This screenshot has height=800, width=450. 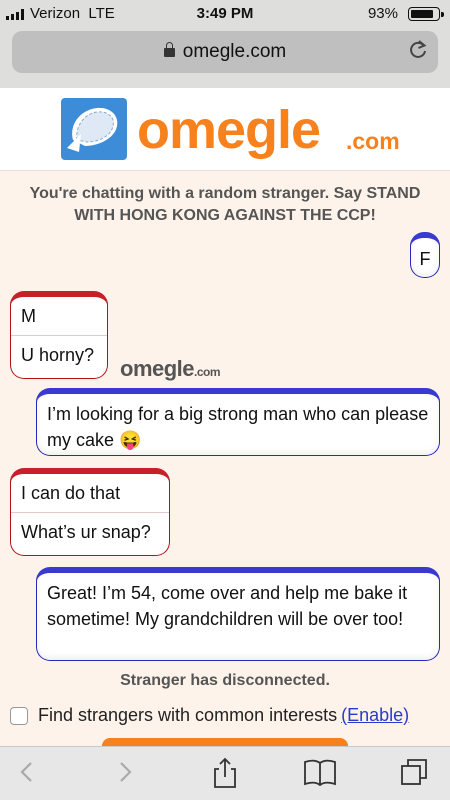 I want to click on interests-checkbox, so click(x=19, y=716).